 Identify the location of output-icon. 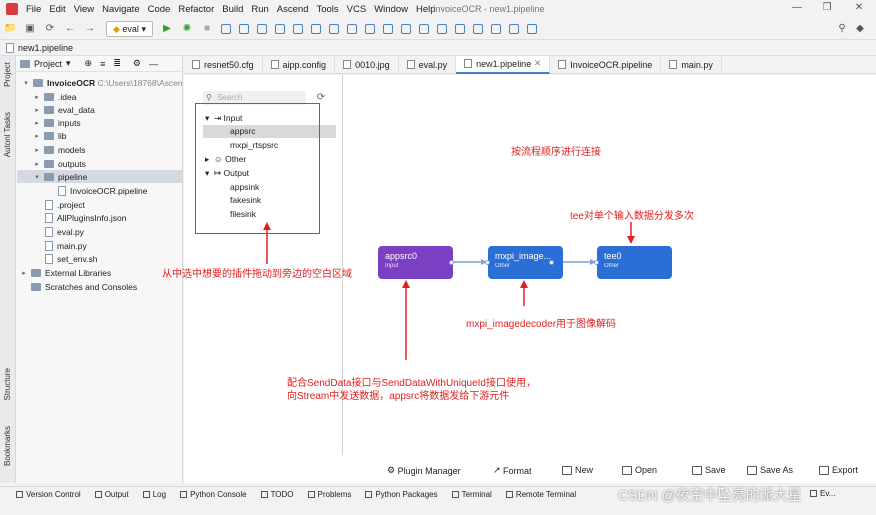
(98, 494).